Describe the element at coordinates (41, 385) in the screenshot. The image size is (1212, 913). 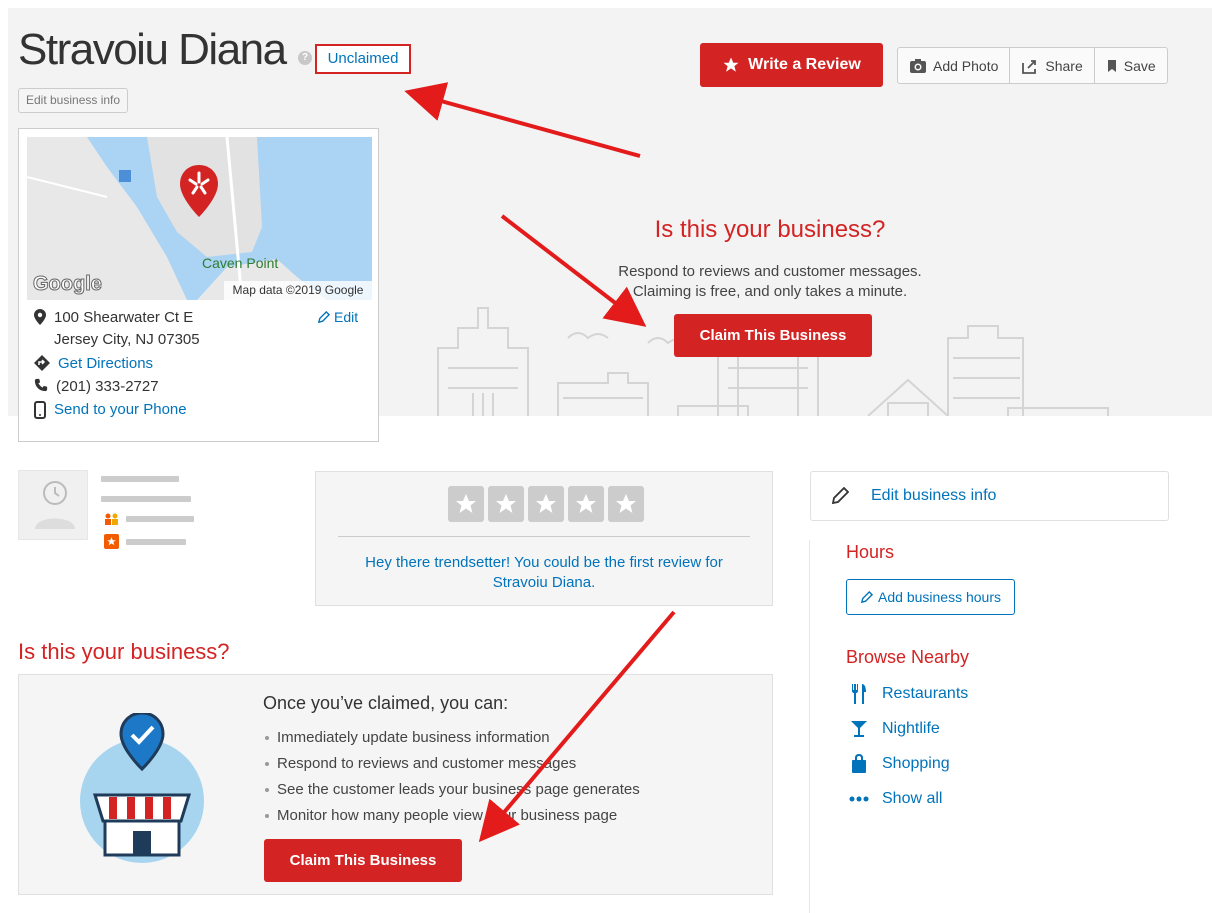
I see `phone-icon` at that location.